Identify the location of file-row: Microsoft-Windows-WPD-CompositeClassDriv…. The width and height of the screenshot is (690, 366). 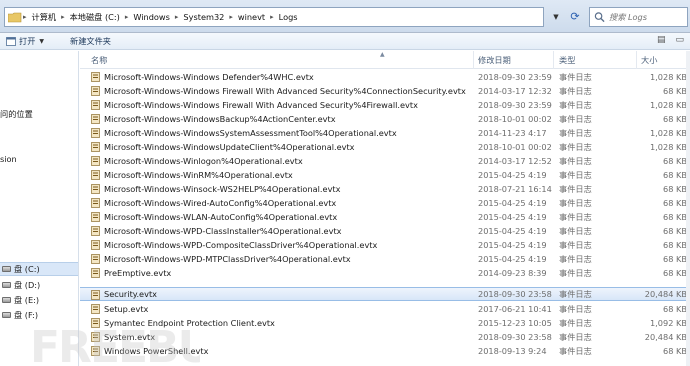
(385, 245).